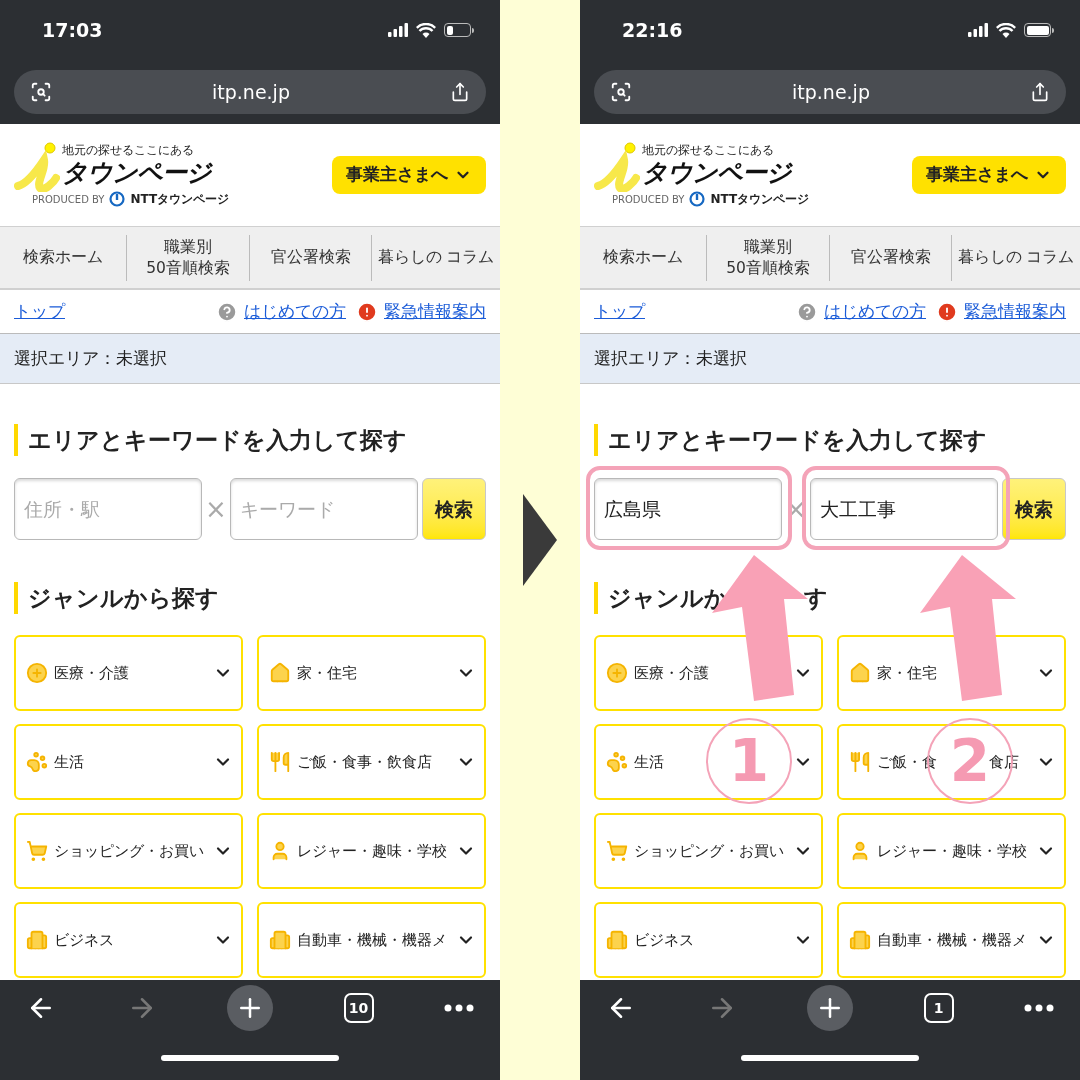 Image resolution: width=1080 pixels, height=1080 pixels. Describe the element at coordinates (938, 1008) in the screenshot. I see `tab-count-button: 1` at that location.